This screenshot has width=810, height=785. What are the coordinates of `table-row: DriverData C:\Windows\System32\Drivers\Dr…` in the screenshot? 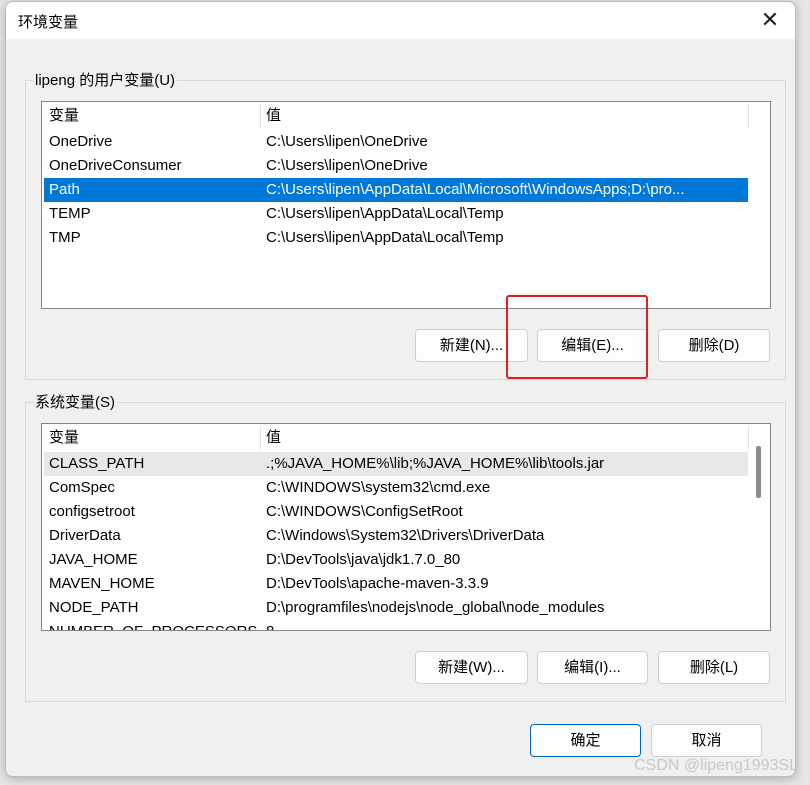 It's located at (396, 536).